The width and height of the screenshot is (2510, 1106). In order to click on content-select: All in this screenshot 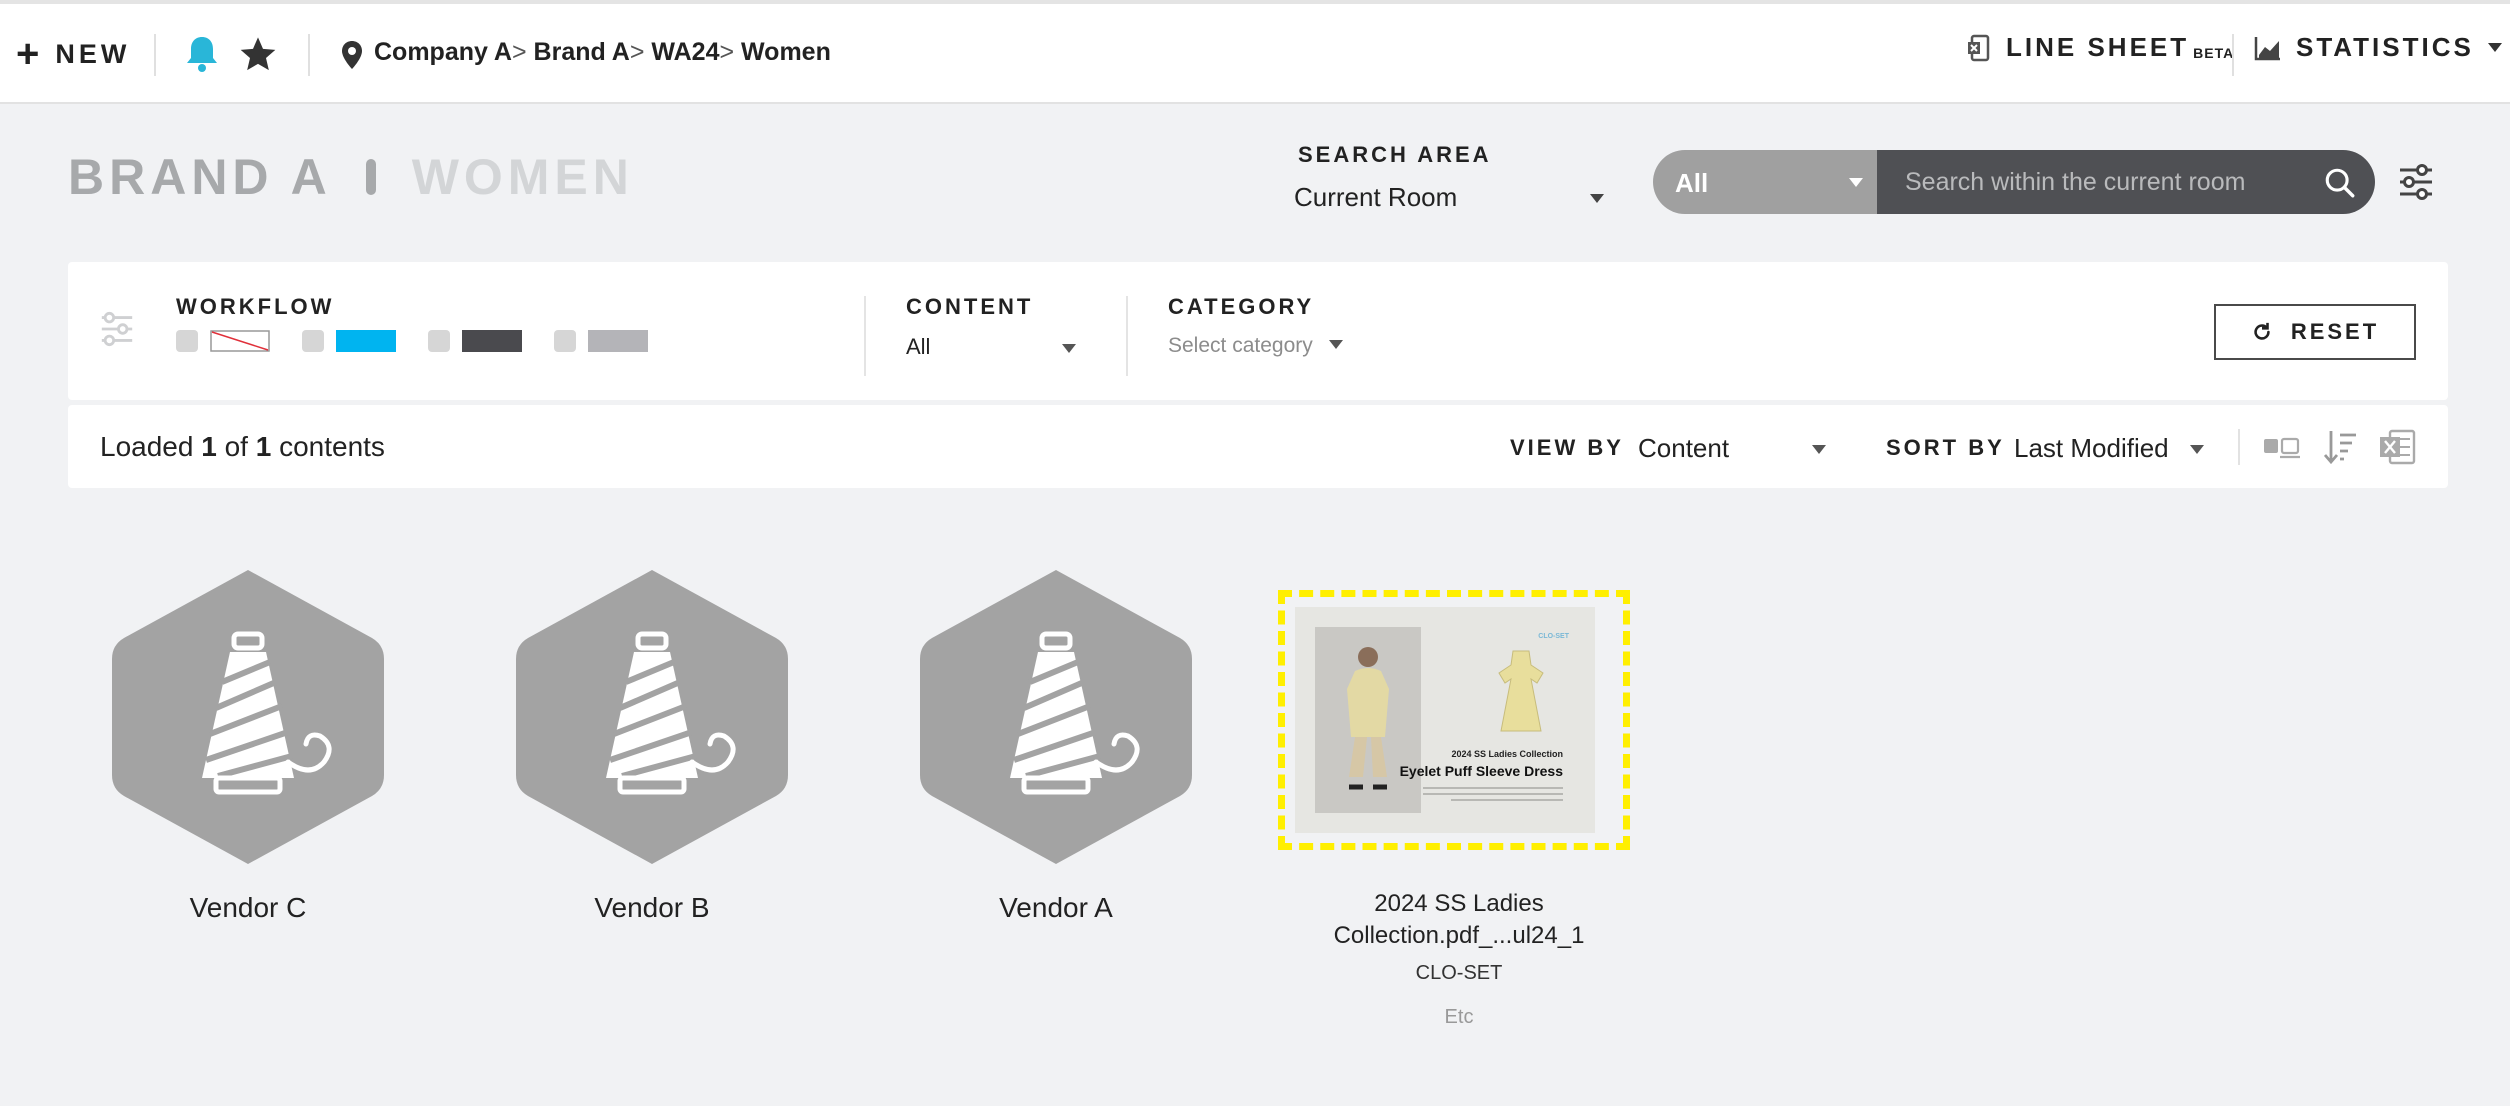, I will do `click(991, 347)`.